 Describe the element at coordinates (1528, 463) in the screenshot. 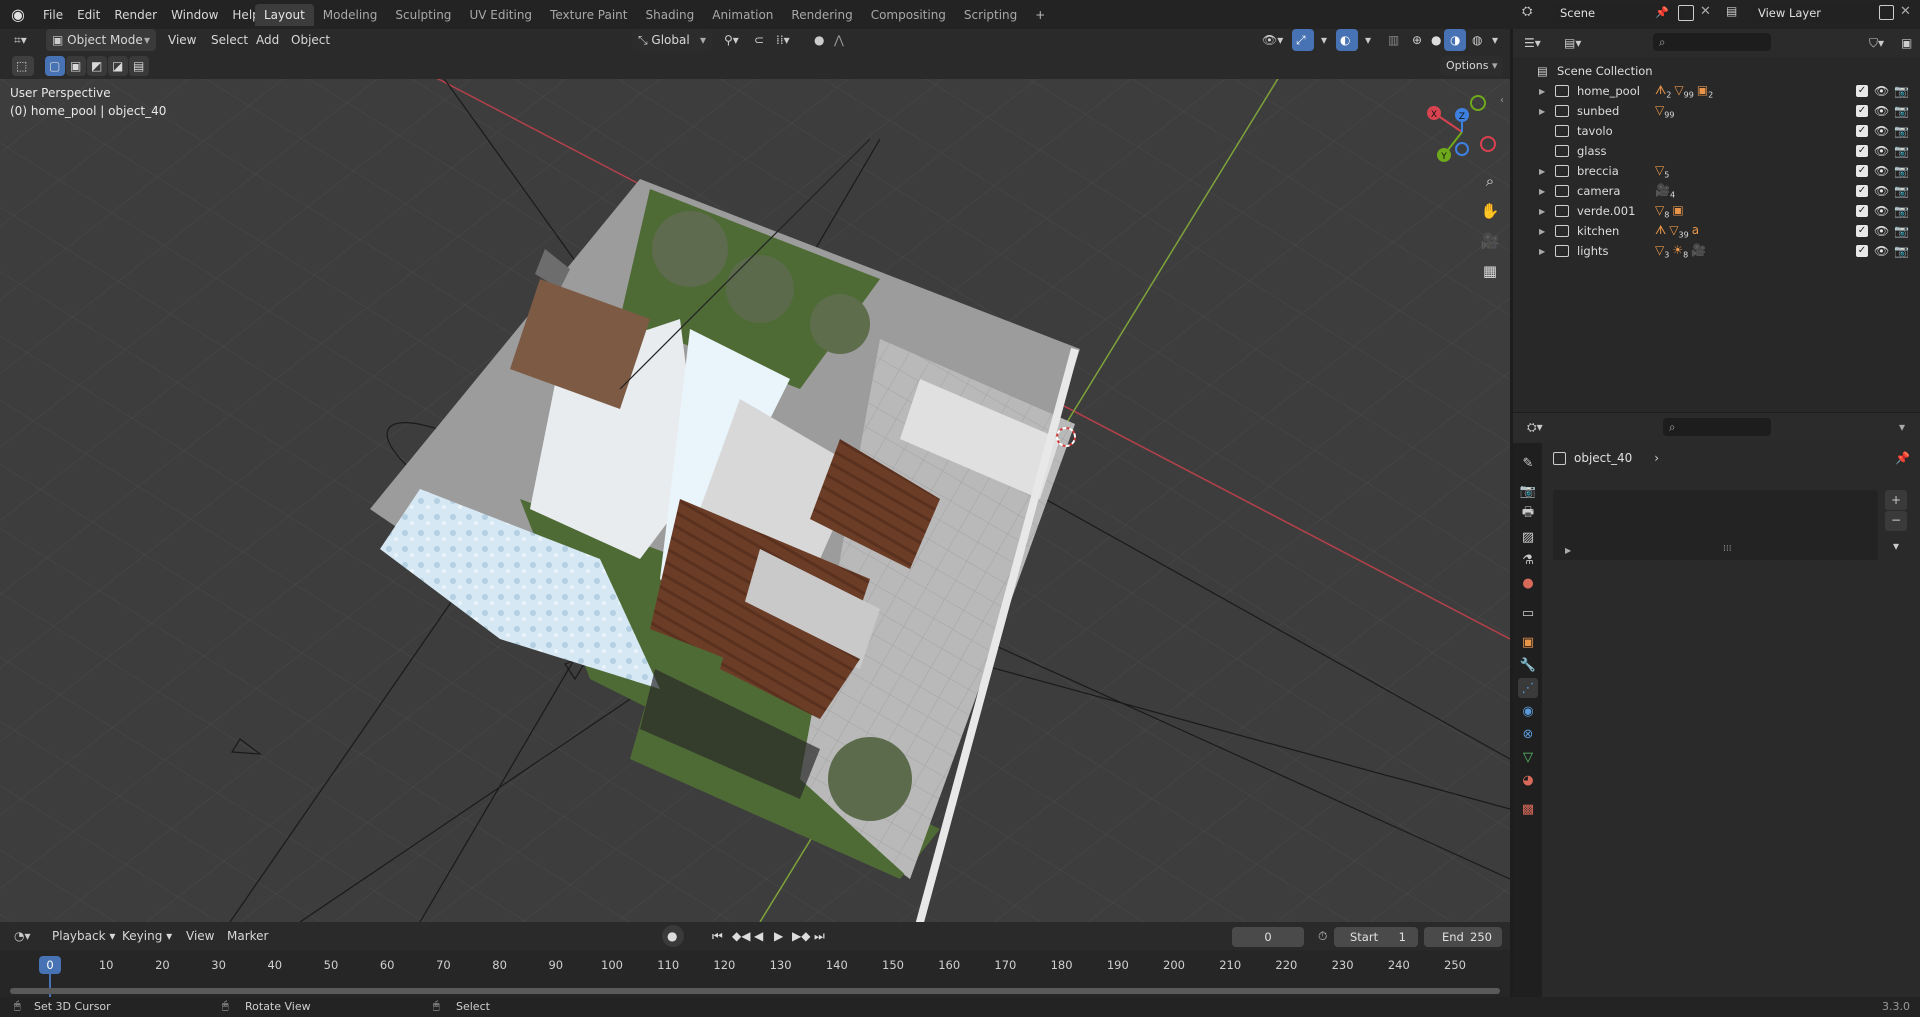

I see `tool-tab-icon: ✎` at that location.